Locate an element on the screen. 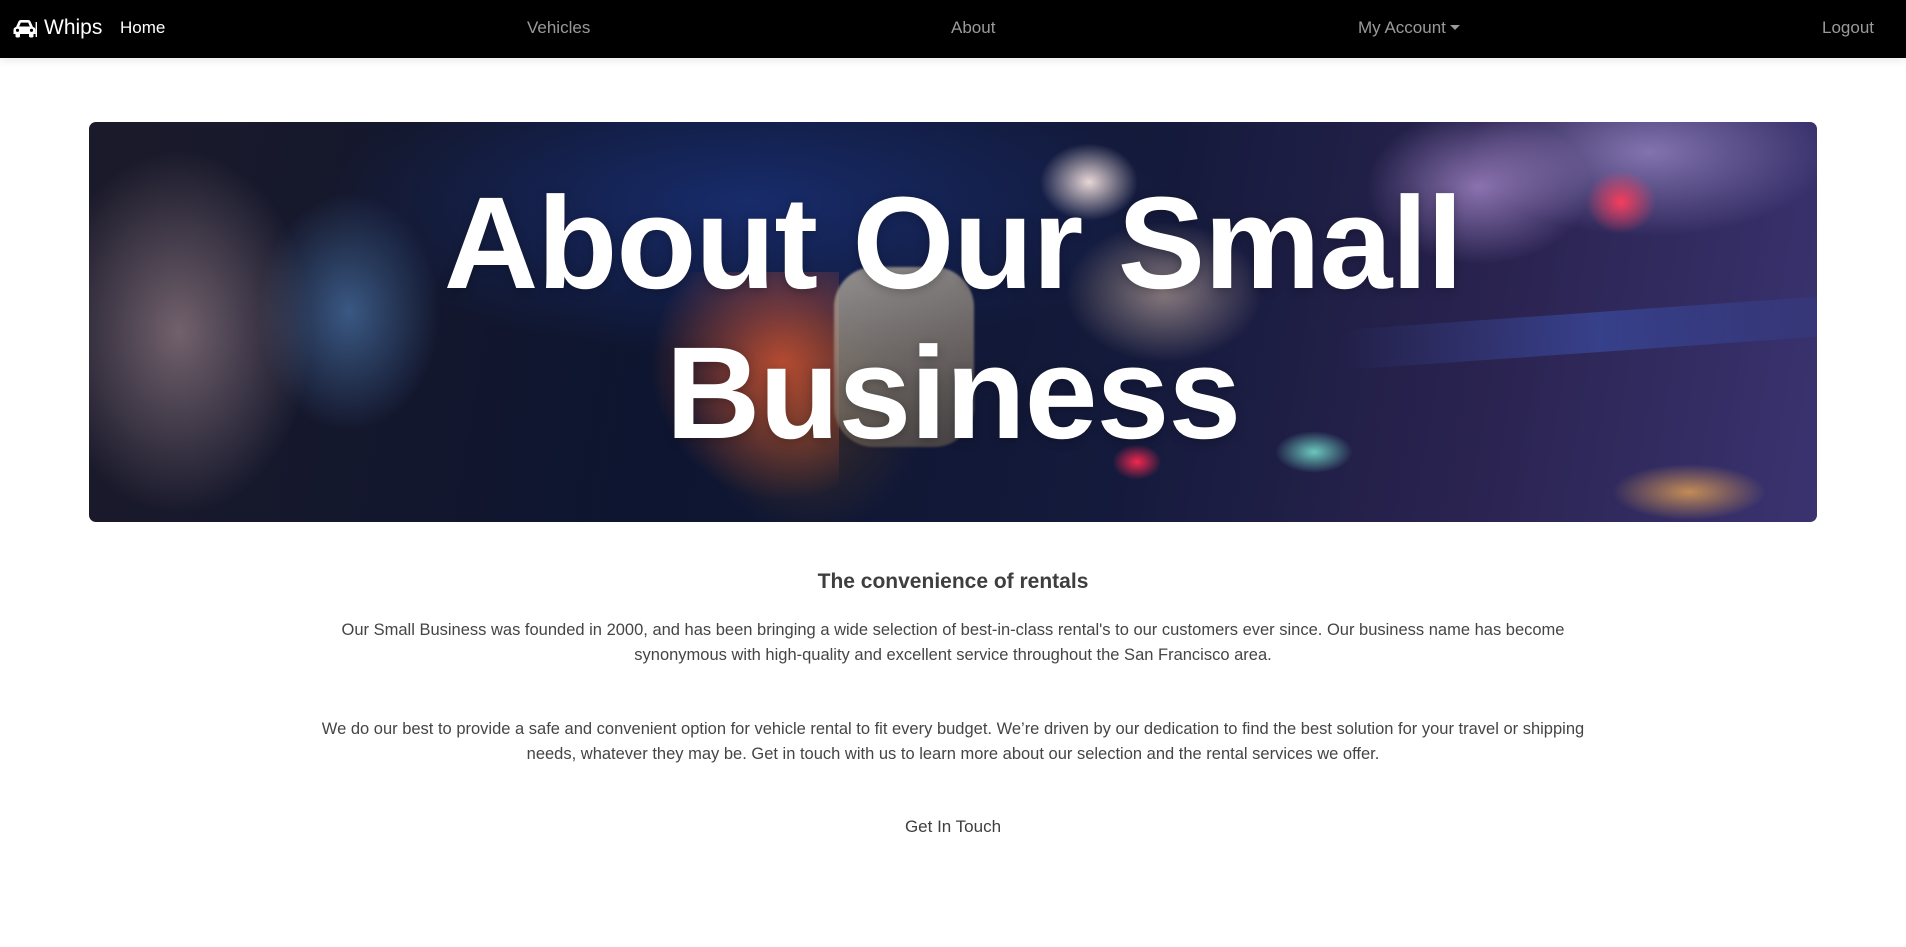 The width and height of the screenshot is (1906, 947). nav-about: About is located at coordinates (973, 28).